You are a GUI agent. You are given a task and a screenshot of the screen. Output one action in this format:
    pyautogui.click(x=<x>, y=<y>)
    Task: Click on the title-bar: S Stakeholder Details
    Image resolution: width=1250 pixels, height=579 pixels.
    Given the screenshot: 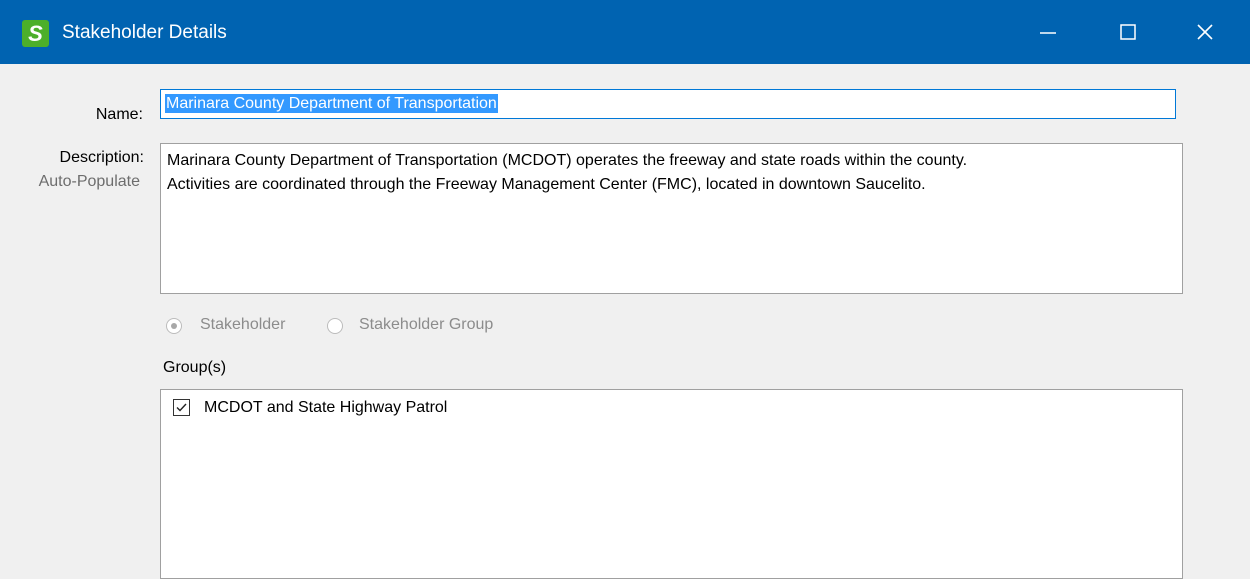 What is the action you would take?
    pyautogui.click(x=625, y=32)
    